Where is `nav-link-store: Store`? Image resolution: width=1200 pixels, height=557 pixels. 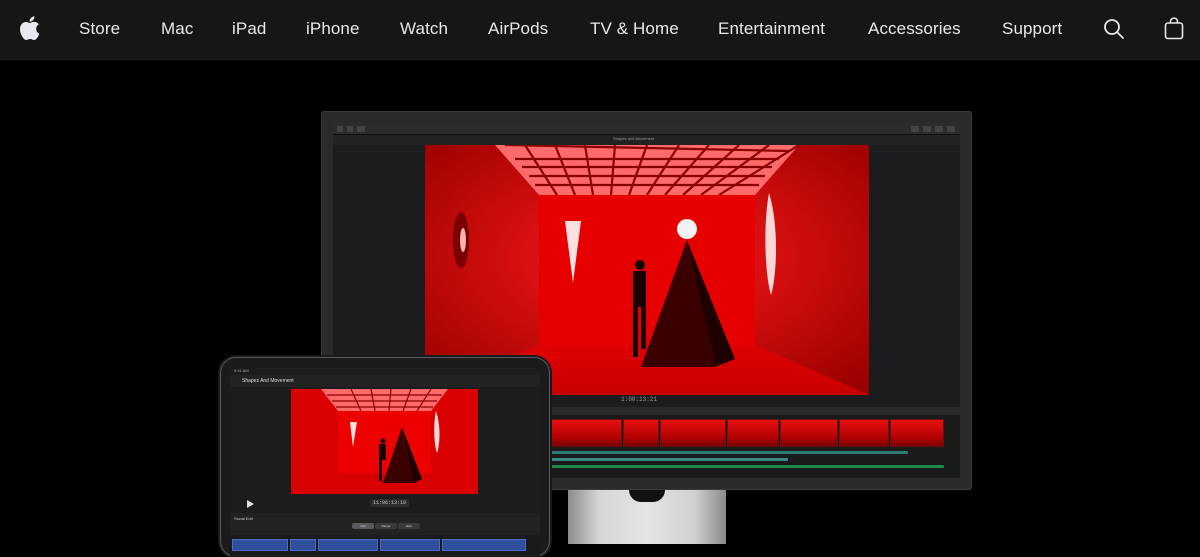 nav-link-store: Store is located at coordinates (99, 30).